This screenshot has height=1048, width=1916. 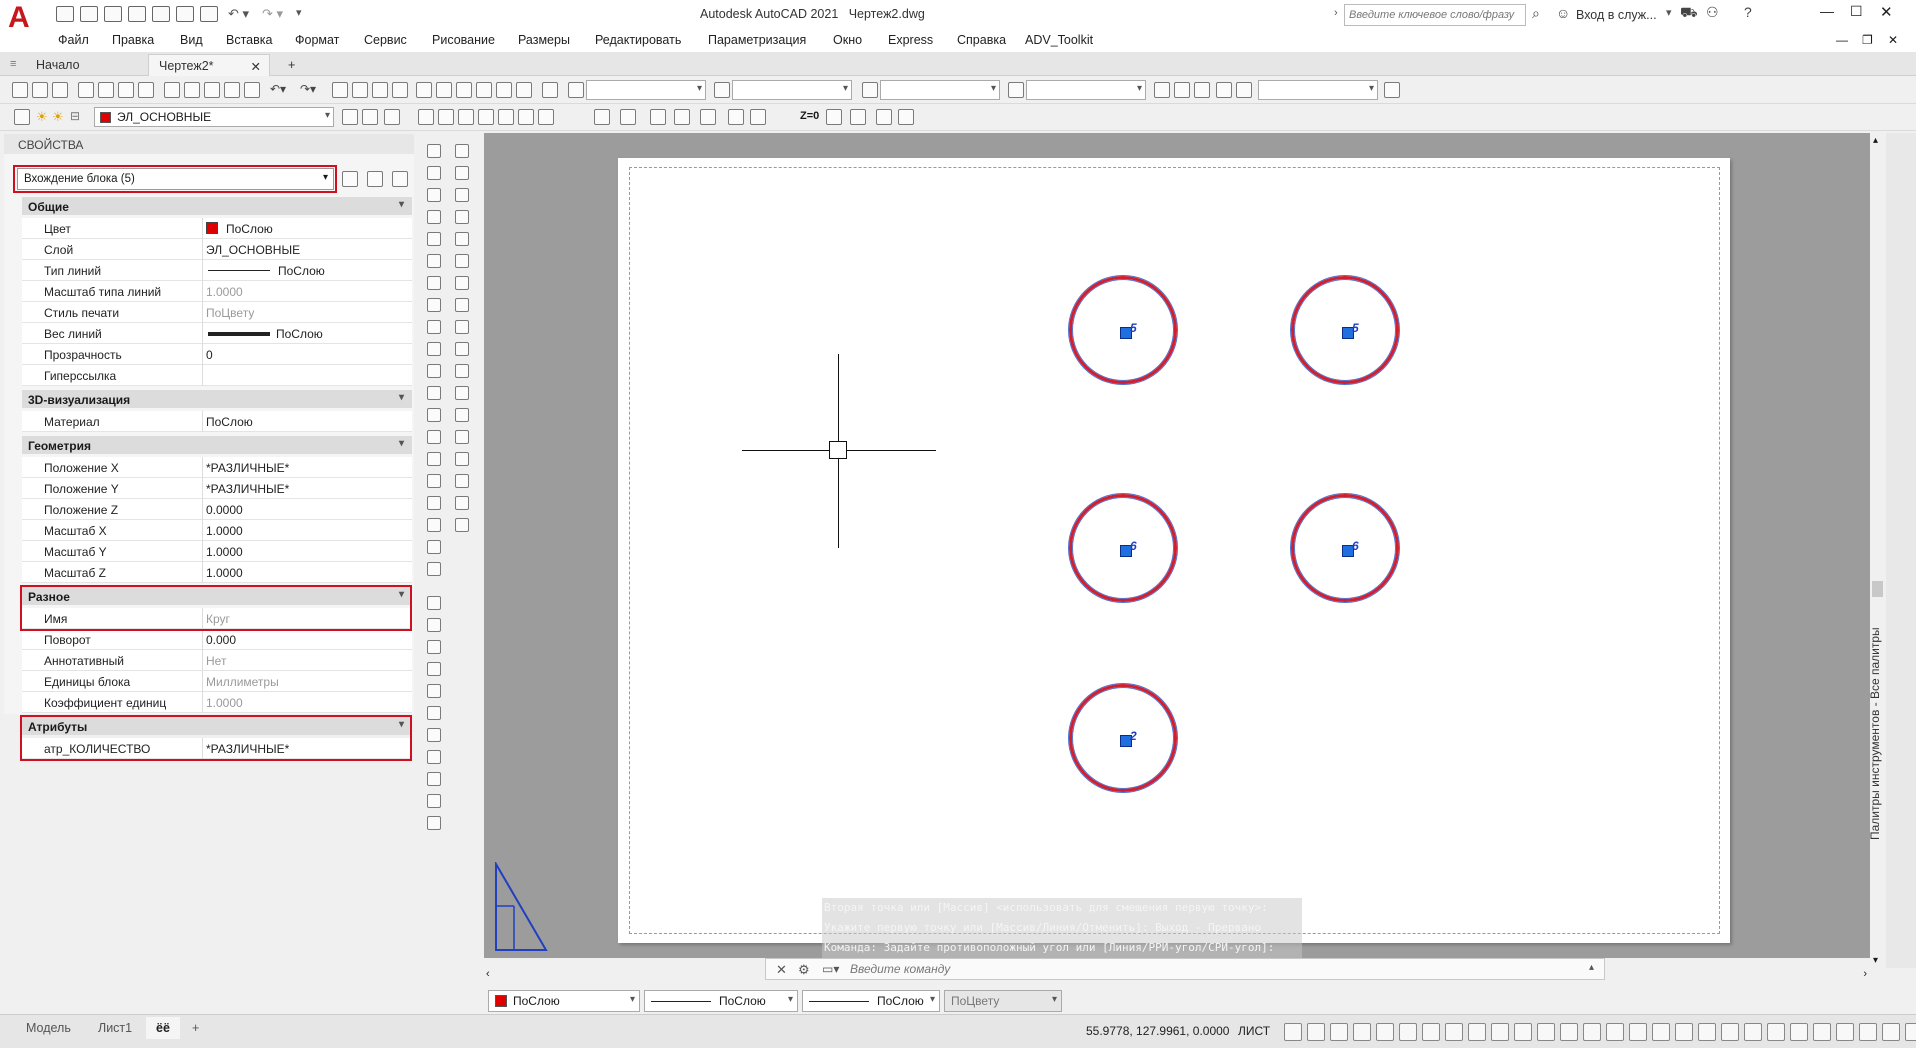 I want to click on modify-tool-16-icon, so click(x=462, y=481).